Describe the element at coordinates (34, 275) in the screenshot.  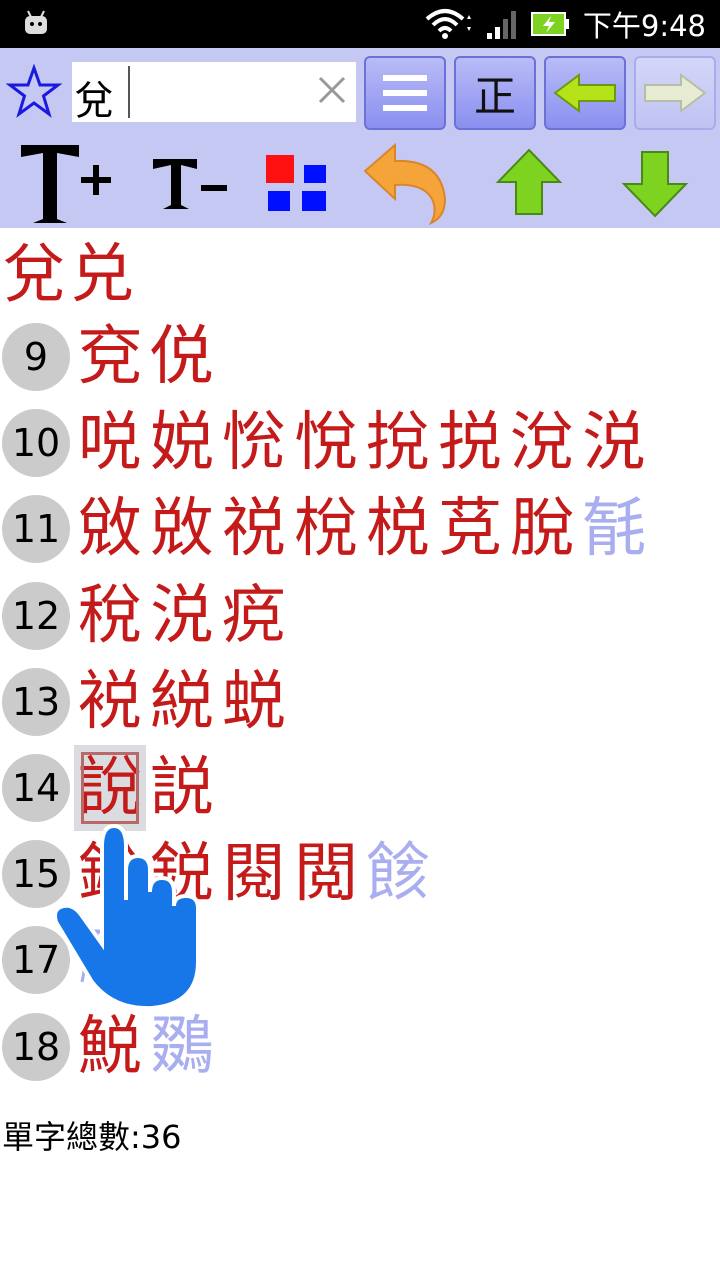
I see `header-char: 兌` at that location.